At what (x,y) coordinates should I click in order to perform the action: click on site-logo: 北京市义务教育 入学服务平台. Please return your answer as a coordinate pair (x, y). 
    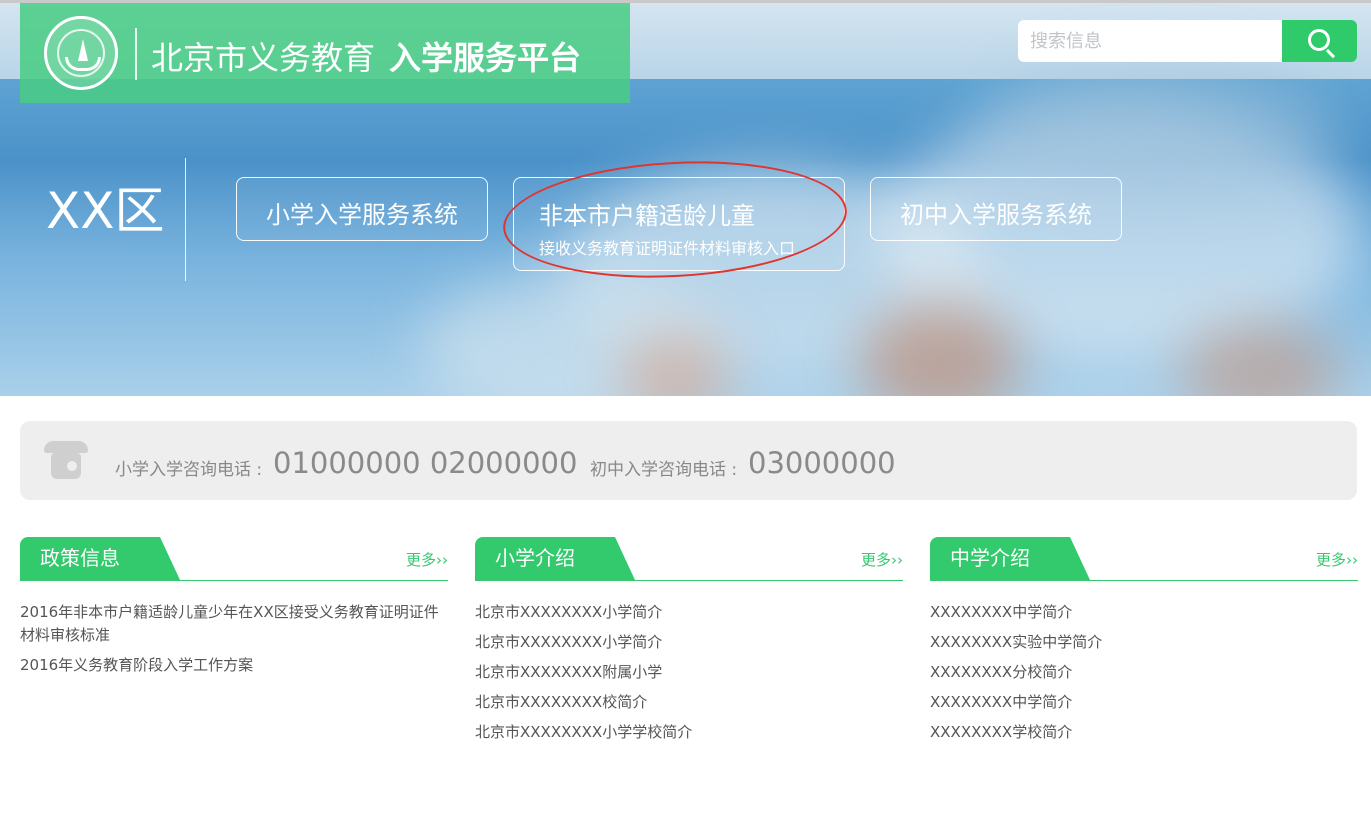
    Looking at the image, I should click on (325, 53).